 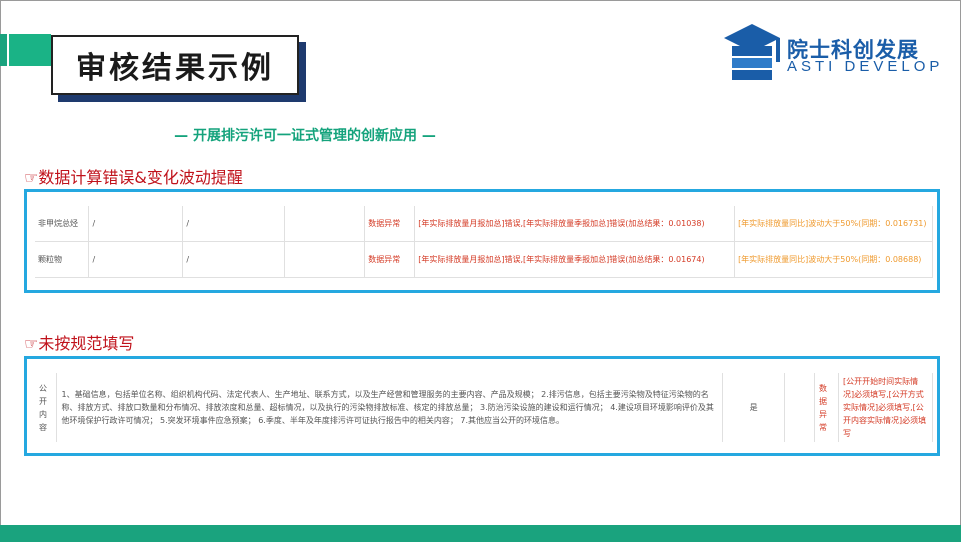 What do you see at coordinates (46, 407) in the screenshot?
I see `field-name: 公开内容` at bounding box center [46, 407].